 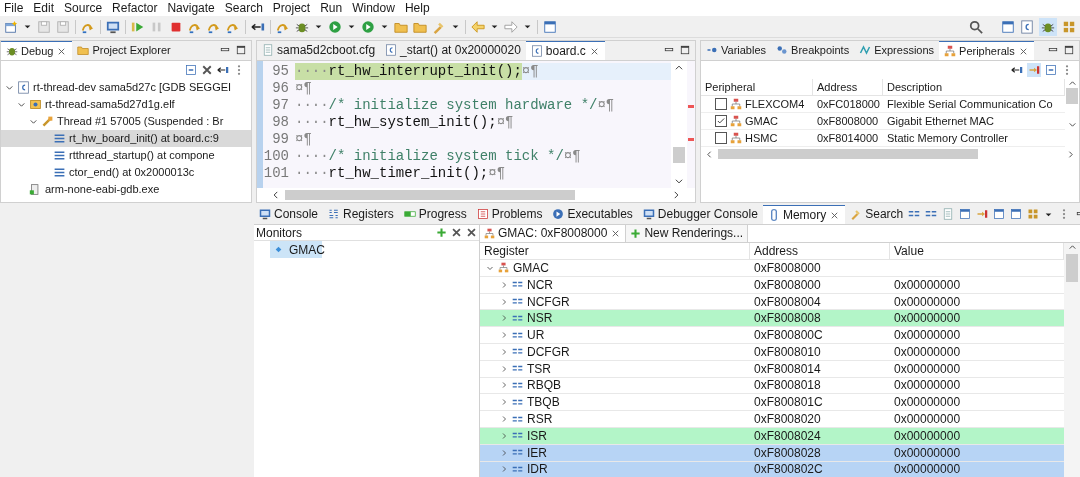 I want to click on table-row: RSR 0xF8008020 0x00000000, so click(x=772, y=419).